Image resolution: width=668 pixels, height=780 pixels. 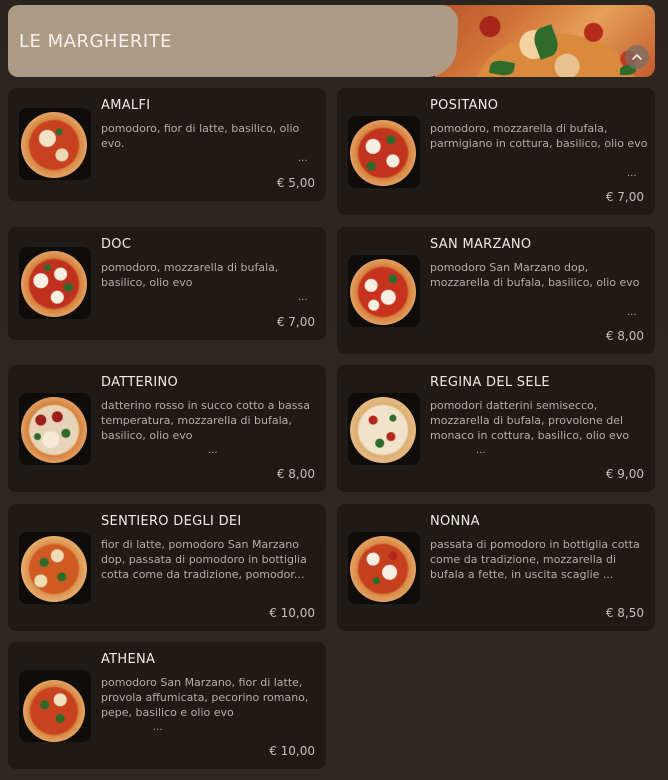 What do you see at coordinates (128, 659) in the screenshot?
I see `menu-item-name: ATHENA` at bounding box center [128, 659].